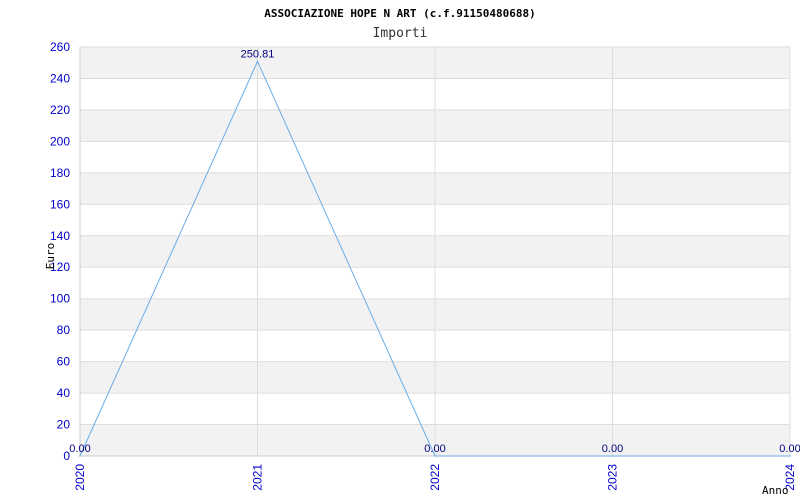 This screenshot has height=500, width=800. I want to click on y-tick-label: 40, so click(64, 393).